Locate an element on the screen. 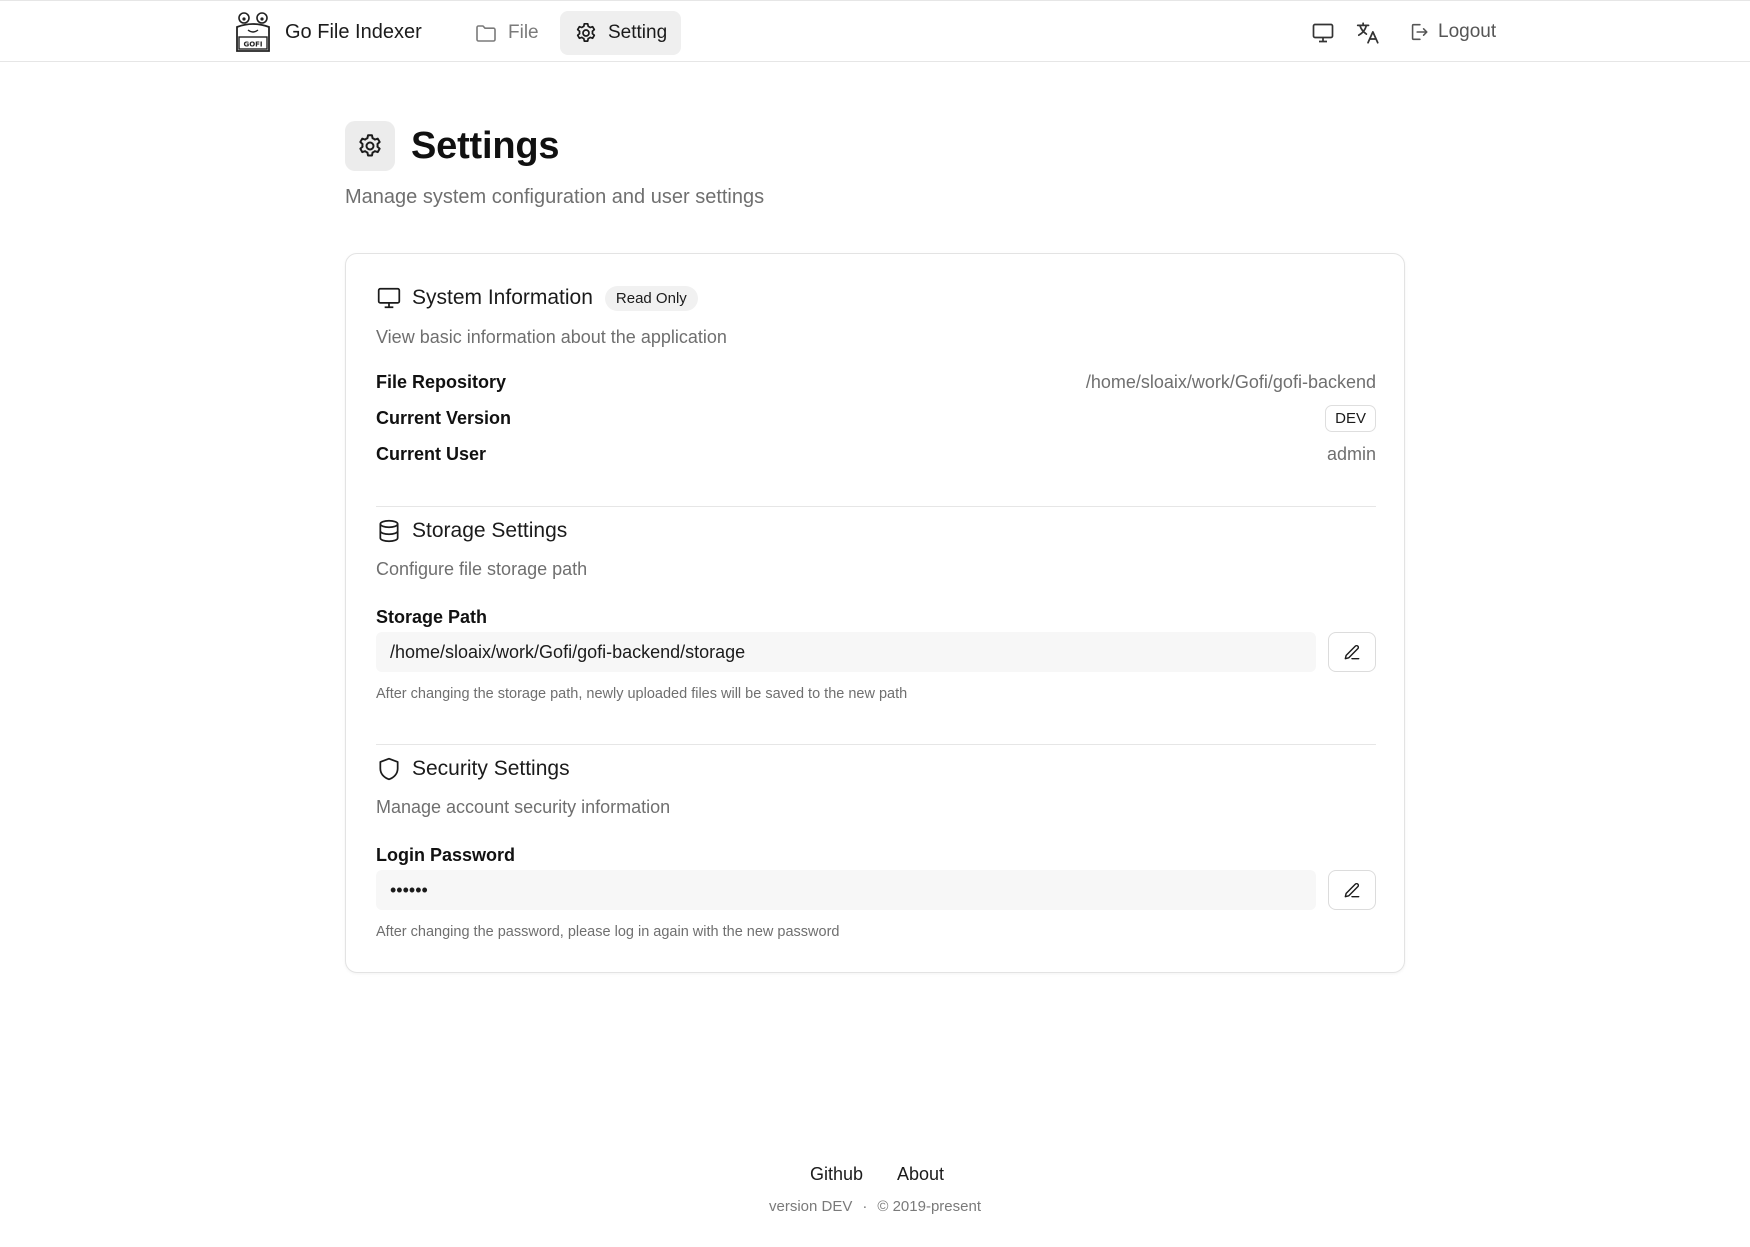 Image resolution: width=1750 pixels, height=1247 pixels. page-header: Settings is located at coordinates (452, 146).